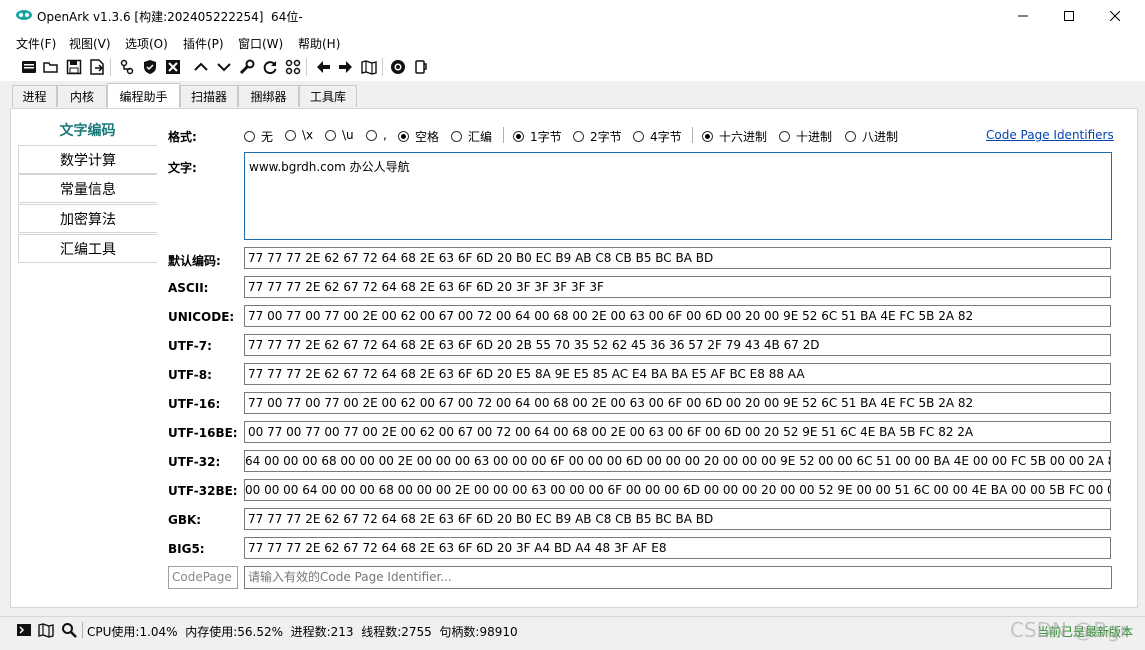 Image resolution: width=1145 pixels, height=650 pixels. I want to click on close-button, so click(1115, 15).